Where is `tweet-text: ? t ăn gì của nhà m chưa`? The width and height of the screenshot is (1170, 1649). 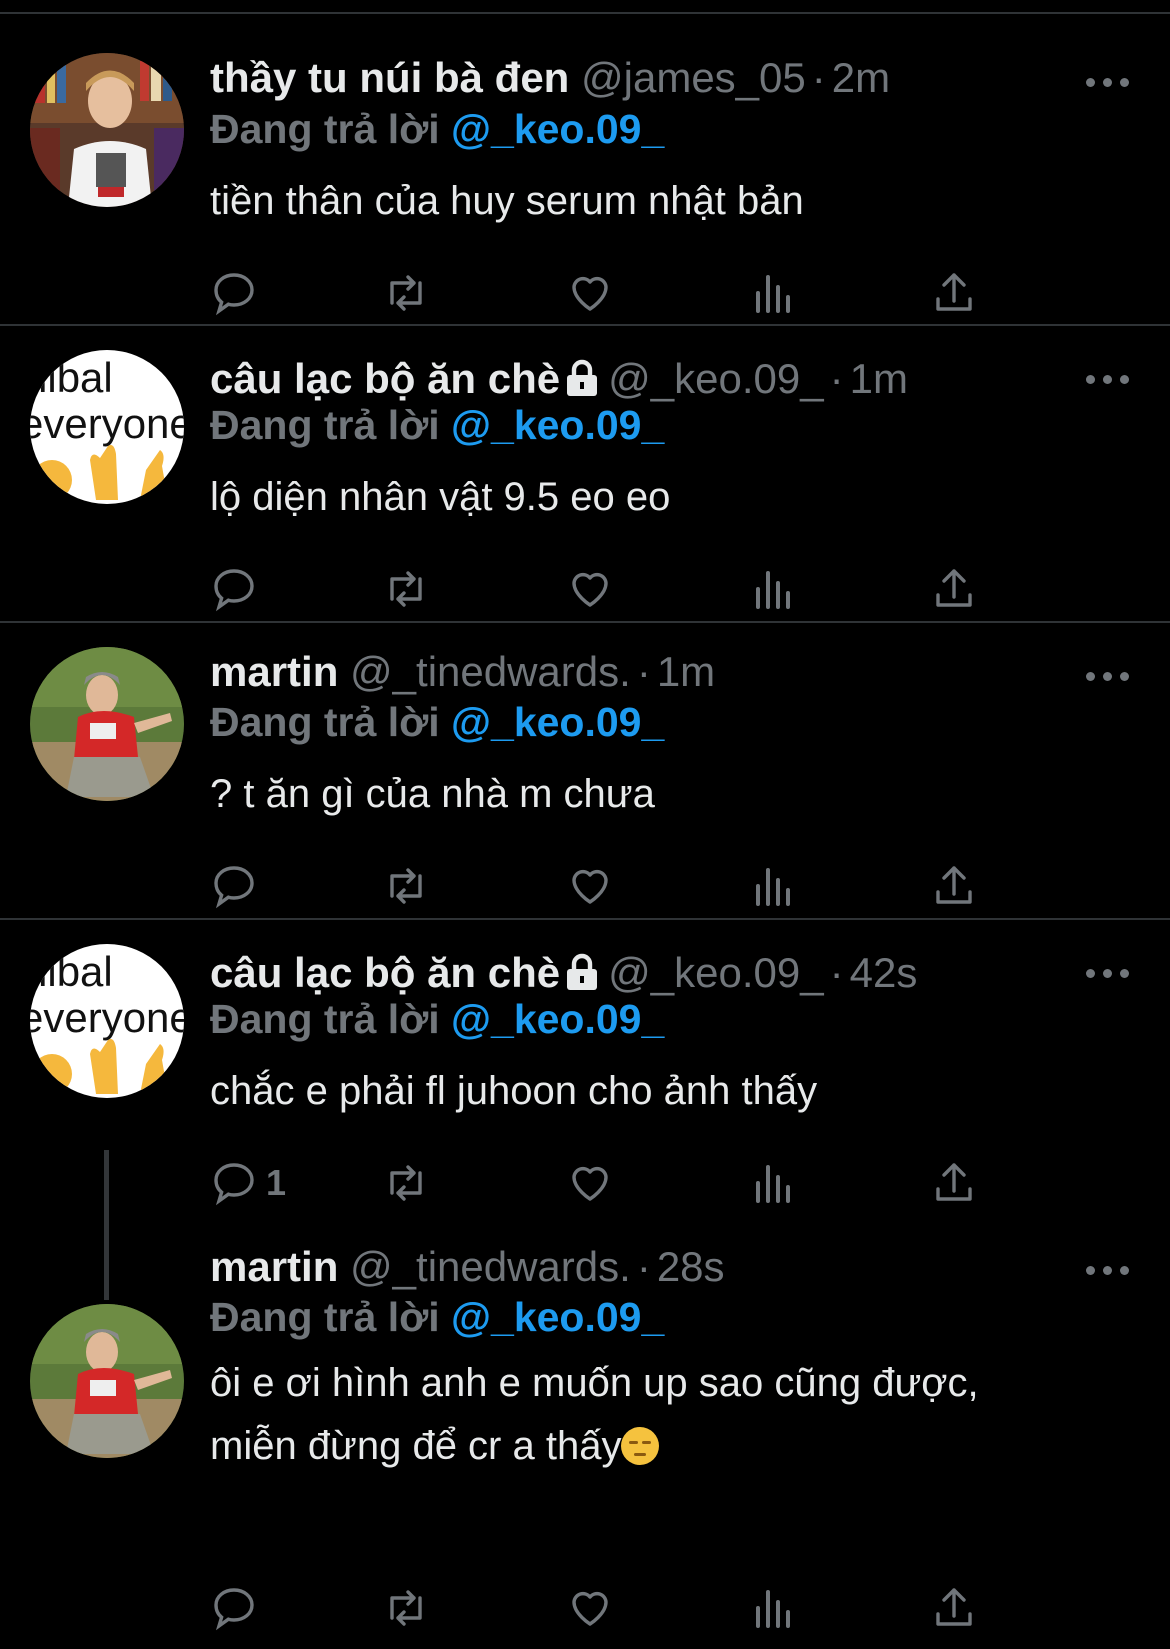 tweet-text: ? t ăn gì của nhà m chưa is located at coordinates (432, 794).